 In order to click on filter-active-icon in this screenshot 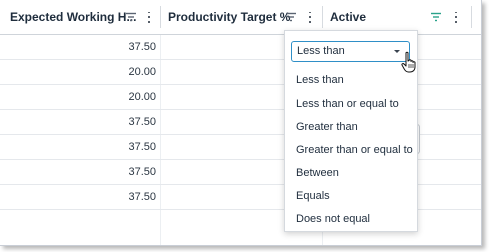, I will do `click(436, 17)`.